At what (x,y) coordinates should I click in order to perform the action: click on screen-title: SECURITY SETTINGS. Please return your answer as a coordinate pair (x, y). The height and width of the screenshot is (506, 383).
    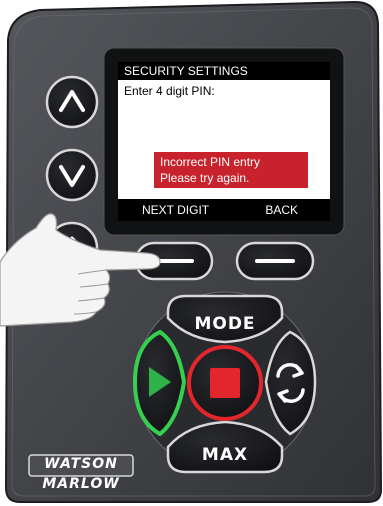
    Looking at the image, I should click on (224, 71).